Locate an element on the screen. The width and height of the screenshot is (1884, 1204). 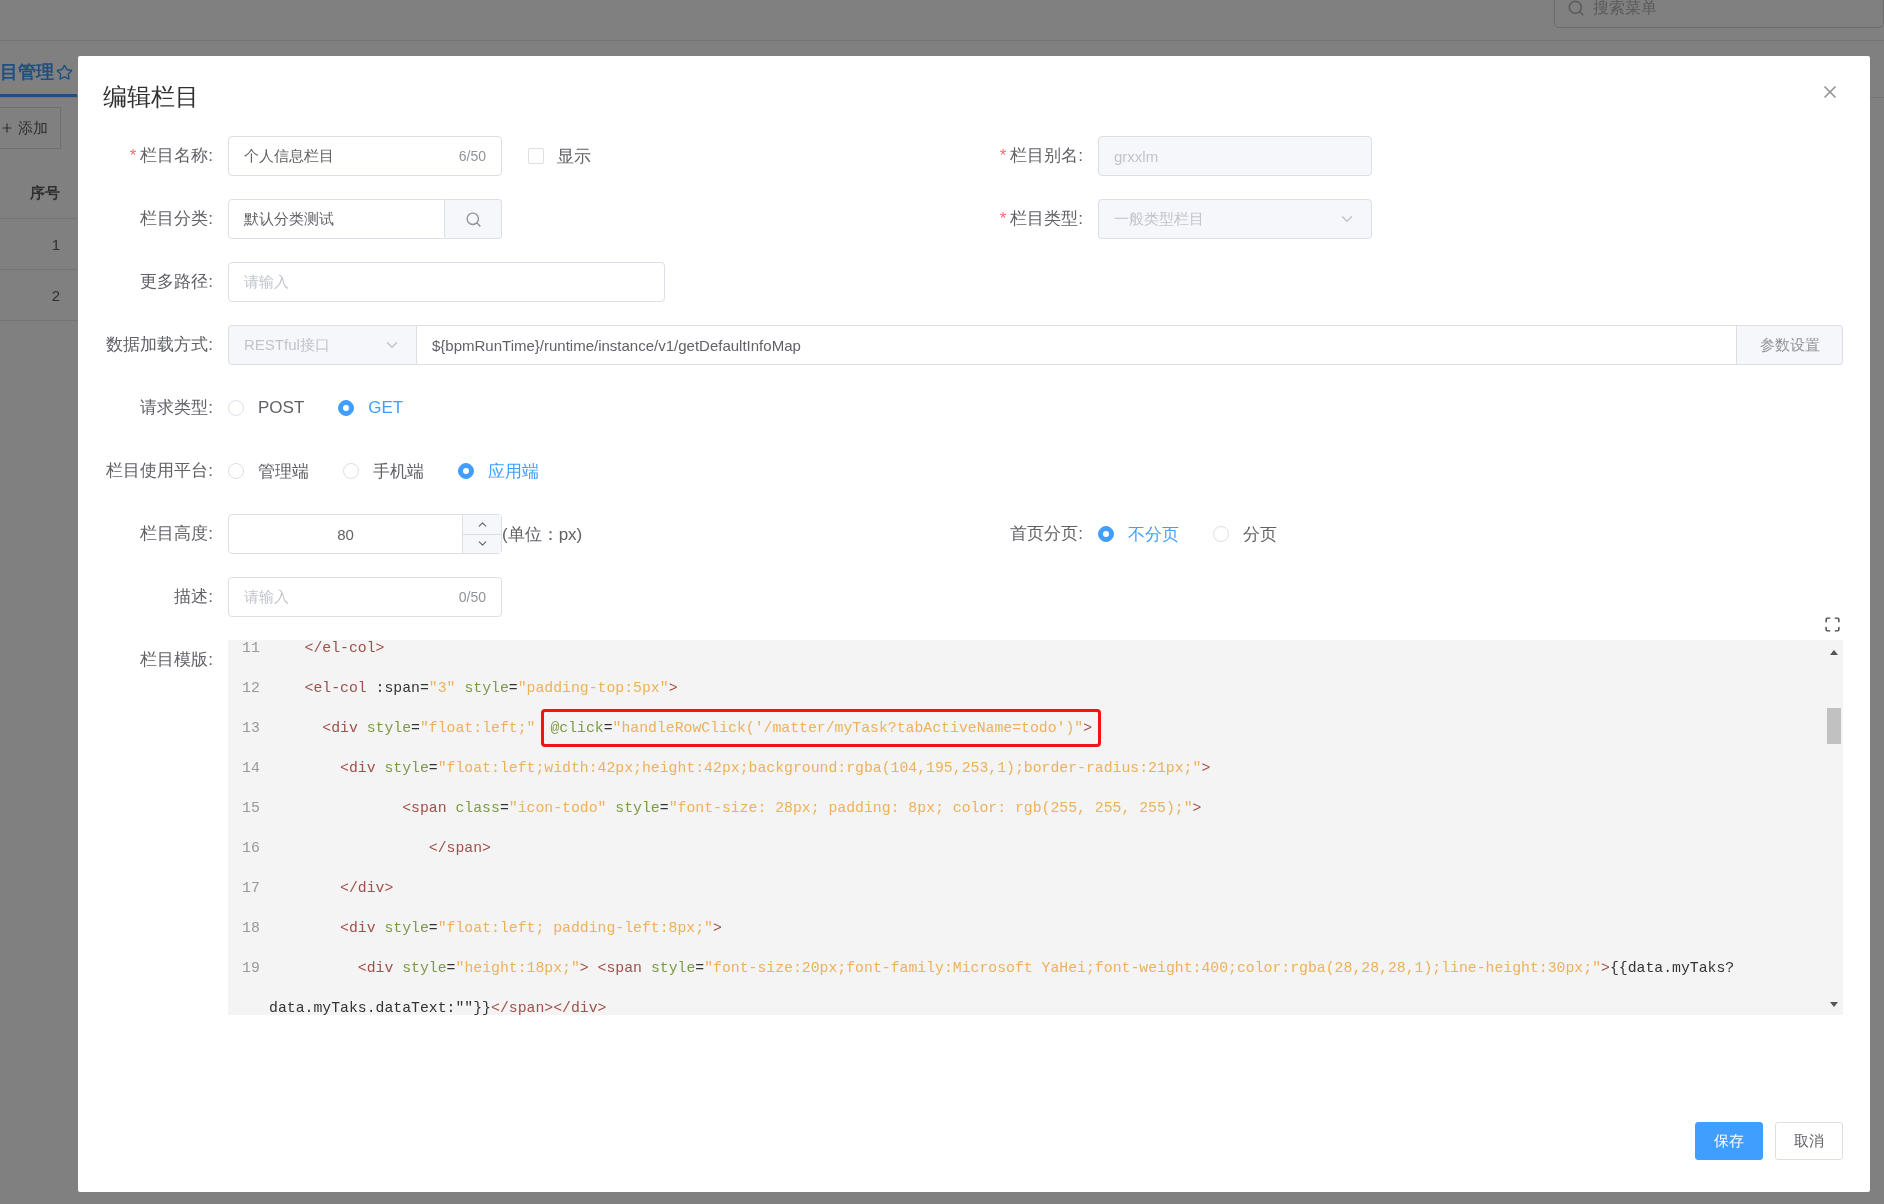
code-line: </div> is located at coordinates (366, 888).